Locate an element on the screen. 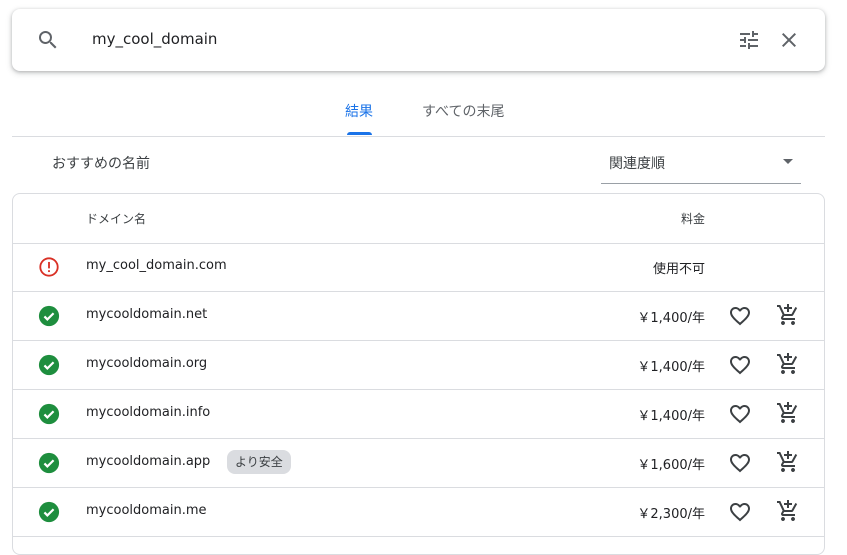 The height and width of the screenshot is (555, 847). table-row: mycooldomain.me ￥2,300/年 is located at coordinates (418, 512).